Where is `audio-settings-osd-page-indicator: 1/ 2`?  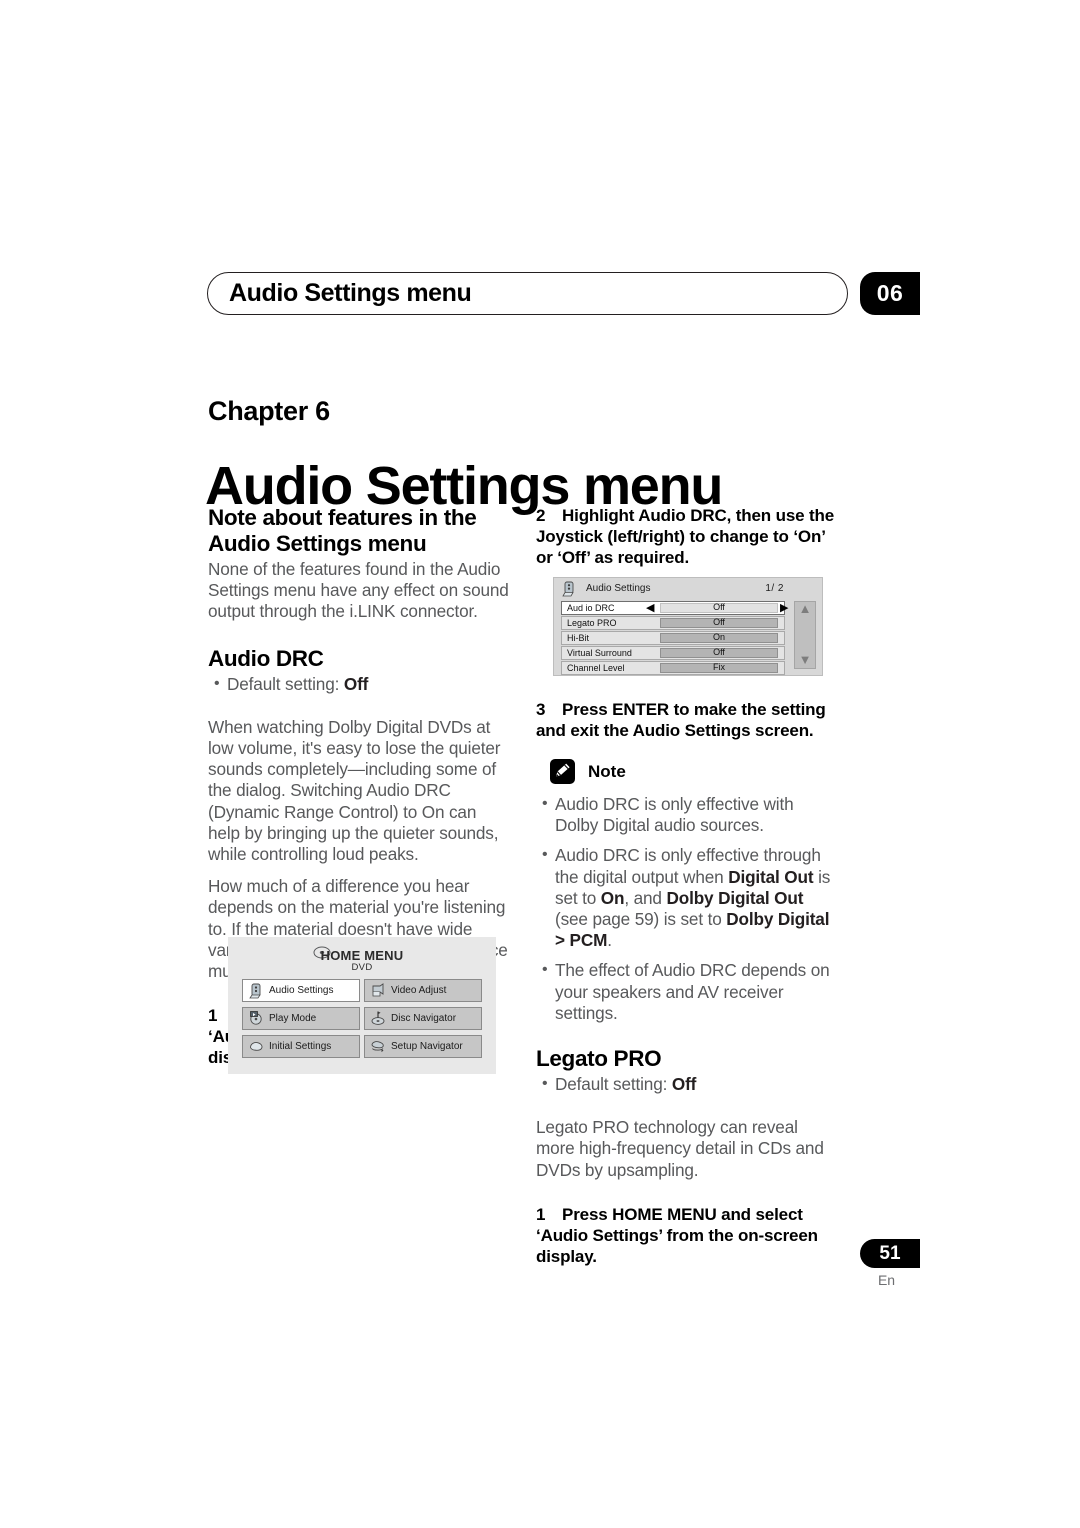
audio-settings-osd-page-indicator: 1/ 2 is located at coordinates (774, 588).